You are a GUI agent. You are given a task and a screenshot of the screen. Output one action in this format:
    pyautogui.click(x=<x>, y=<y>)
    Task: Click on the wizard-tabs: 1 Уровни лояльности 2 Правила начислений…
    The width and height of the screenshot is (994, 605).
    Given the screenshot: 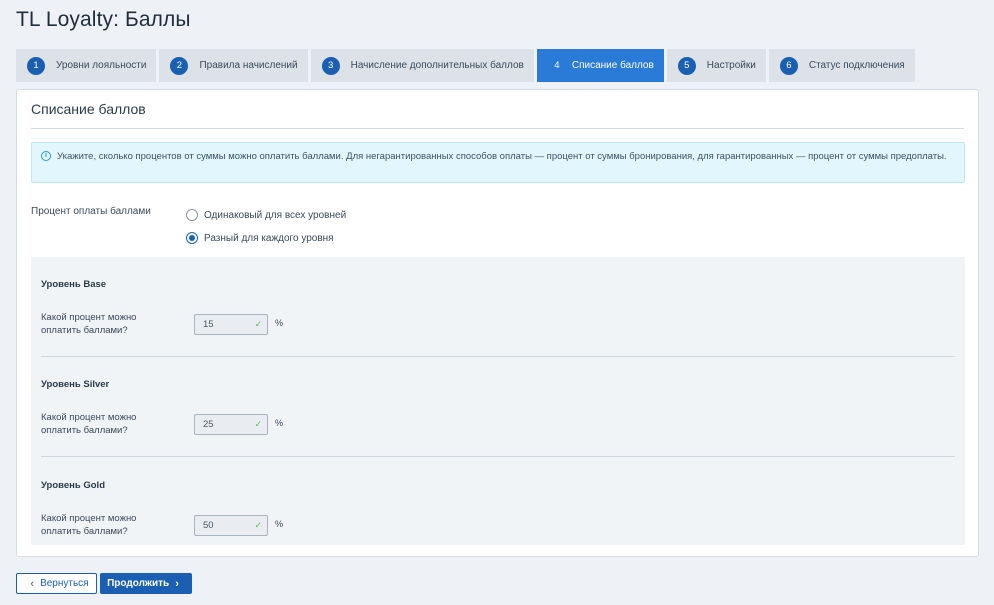 What is the action you would take?
    pyautogui.click(x=465, y=65)
    